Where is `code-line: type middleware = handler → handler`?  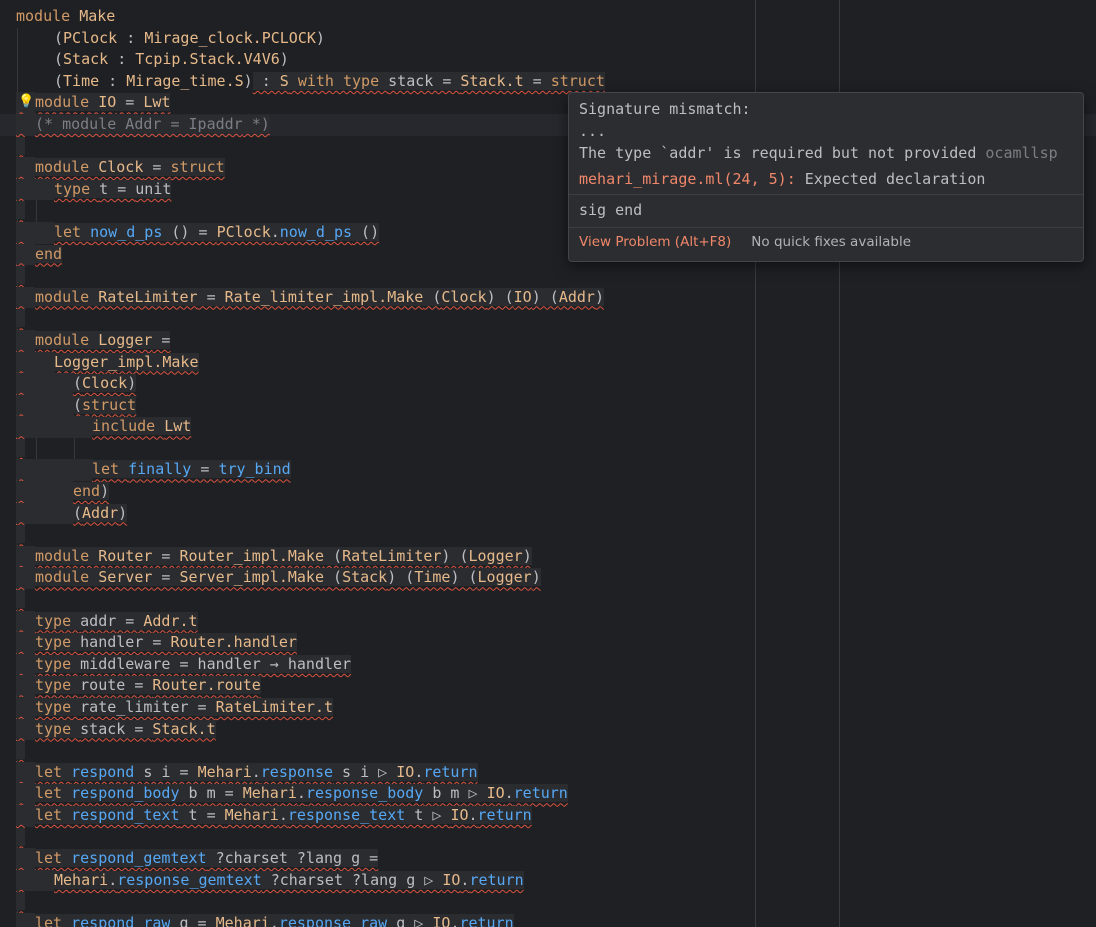
code-line: type middleware = handler → handler is located at coordinates (556, 664).